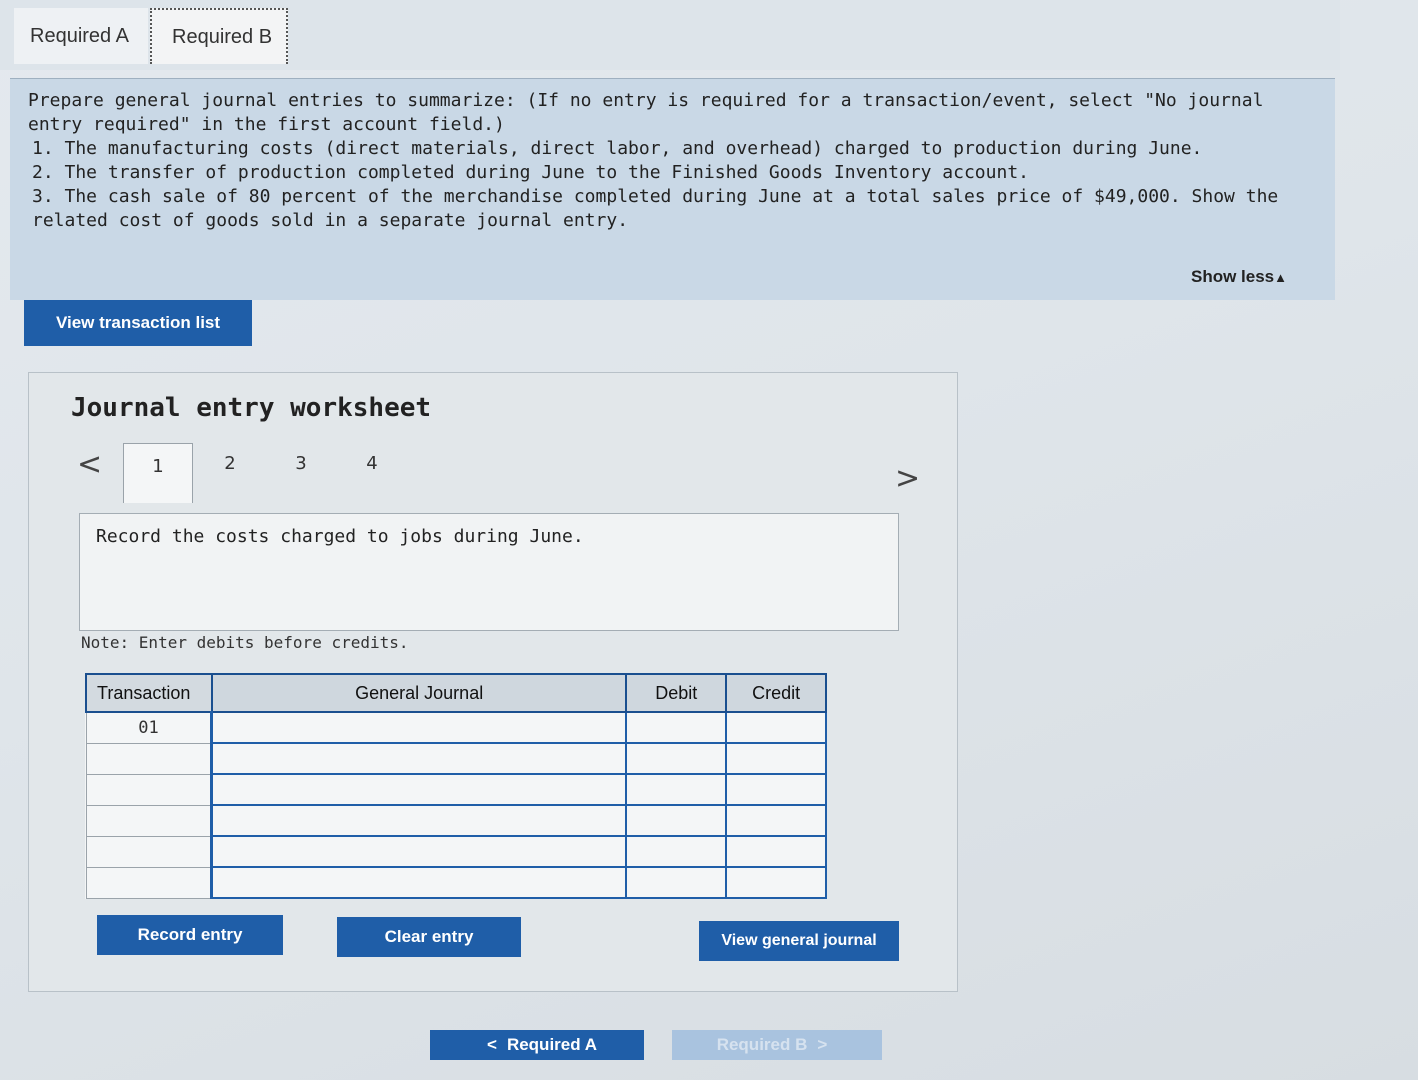  I want to click on prev-required-a-button: < Required A, so click(537, 1045).